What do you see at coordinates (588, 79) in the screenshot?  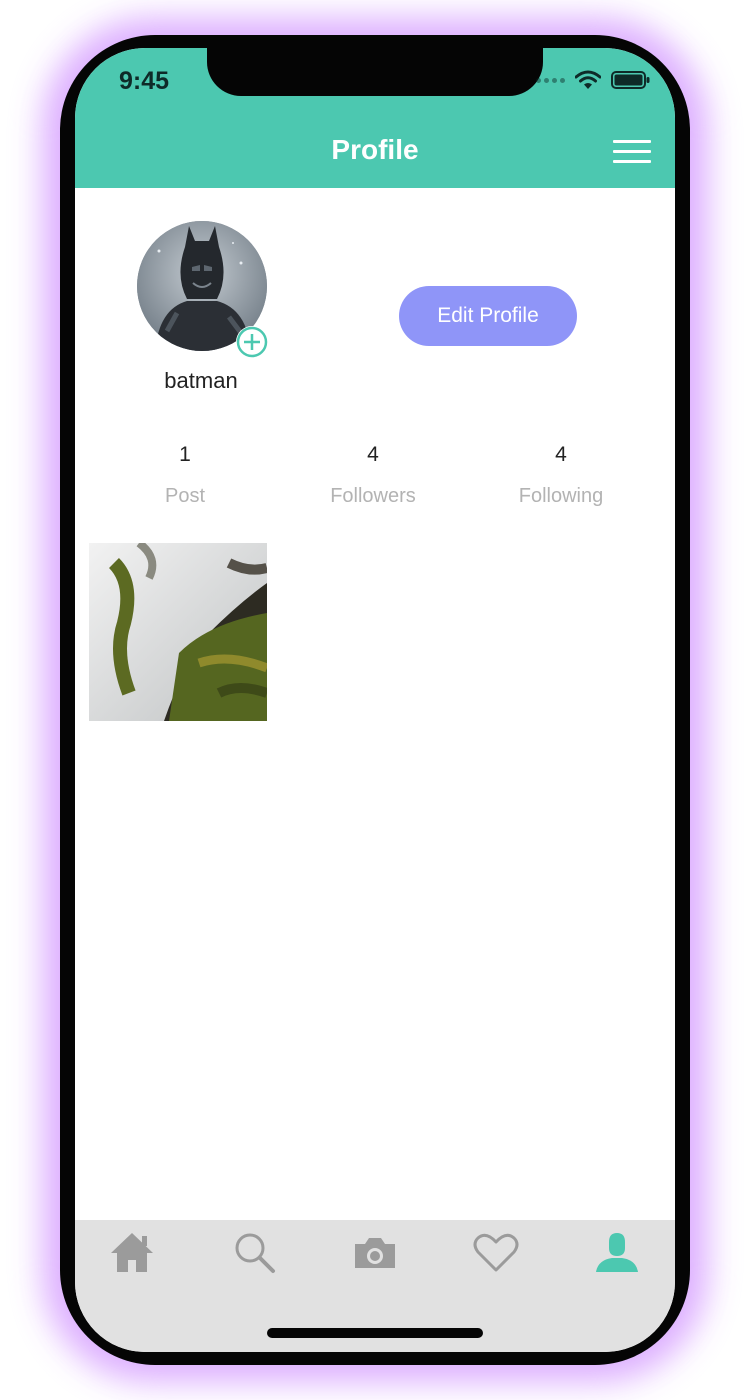 I see `wifi-icon` at bounding box center [588, 79].